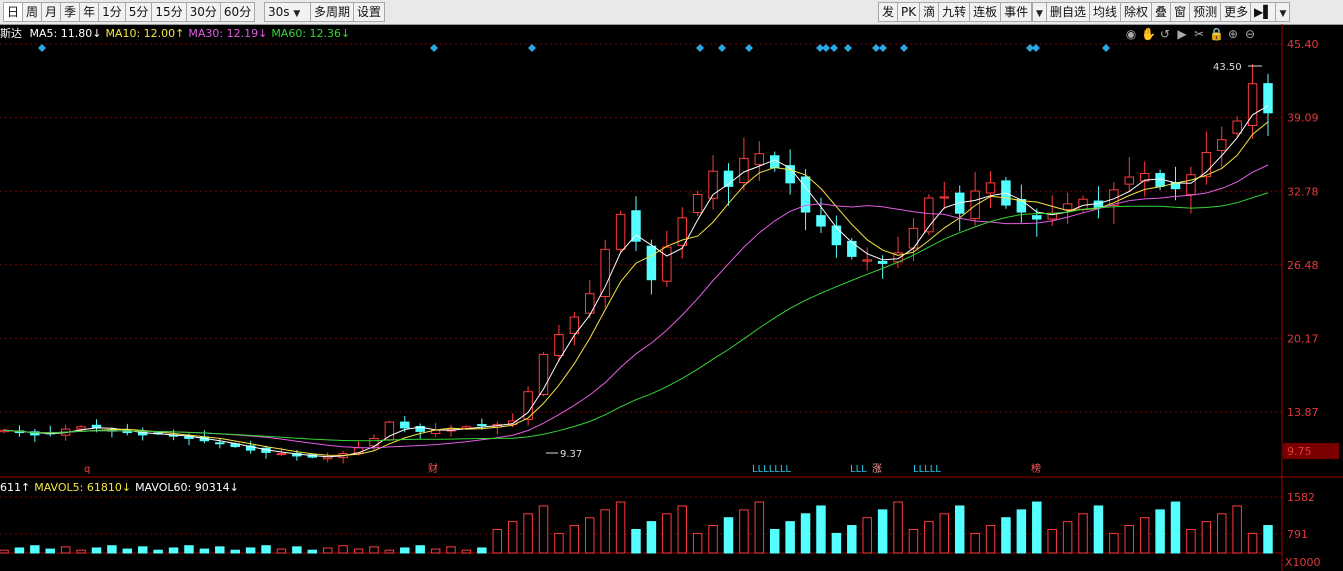  What do you see at coordinates (1303, 191) in the screenshot?
I see `price-axis-label: 32.78` at bounding box center [1303, 191].